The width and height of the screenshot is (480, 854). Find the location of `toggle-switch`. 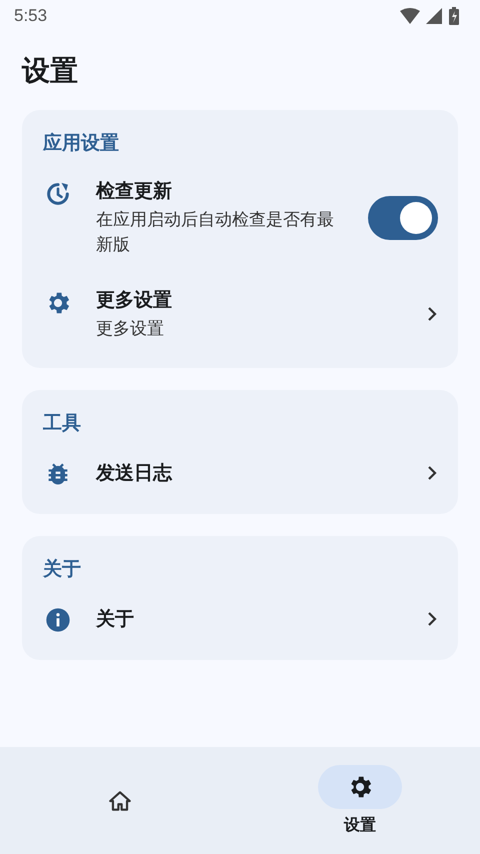

toggle-switch is located at coordinates (403, 218).